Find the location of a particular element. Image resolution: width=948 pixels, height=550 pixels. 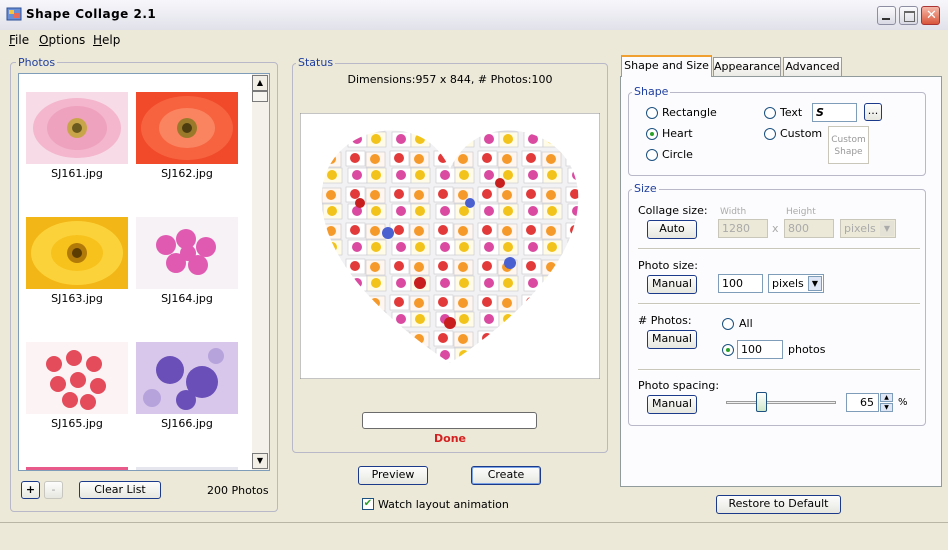

tab-shape-and-size: Shape and Size is located at coordinates (666, 66).